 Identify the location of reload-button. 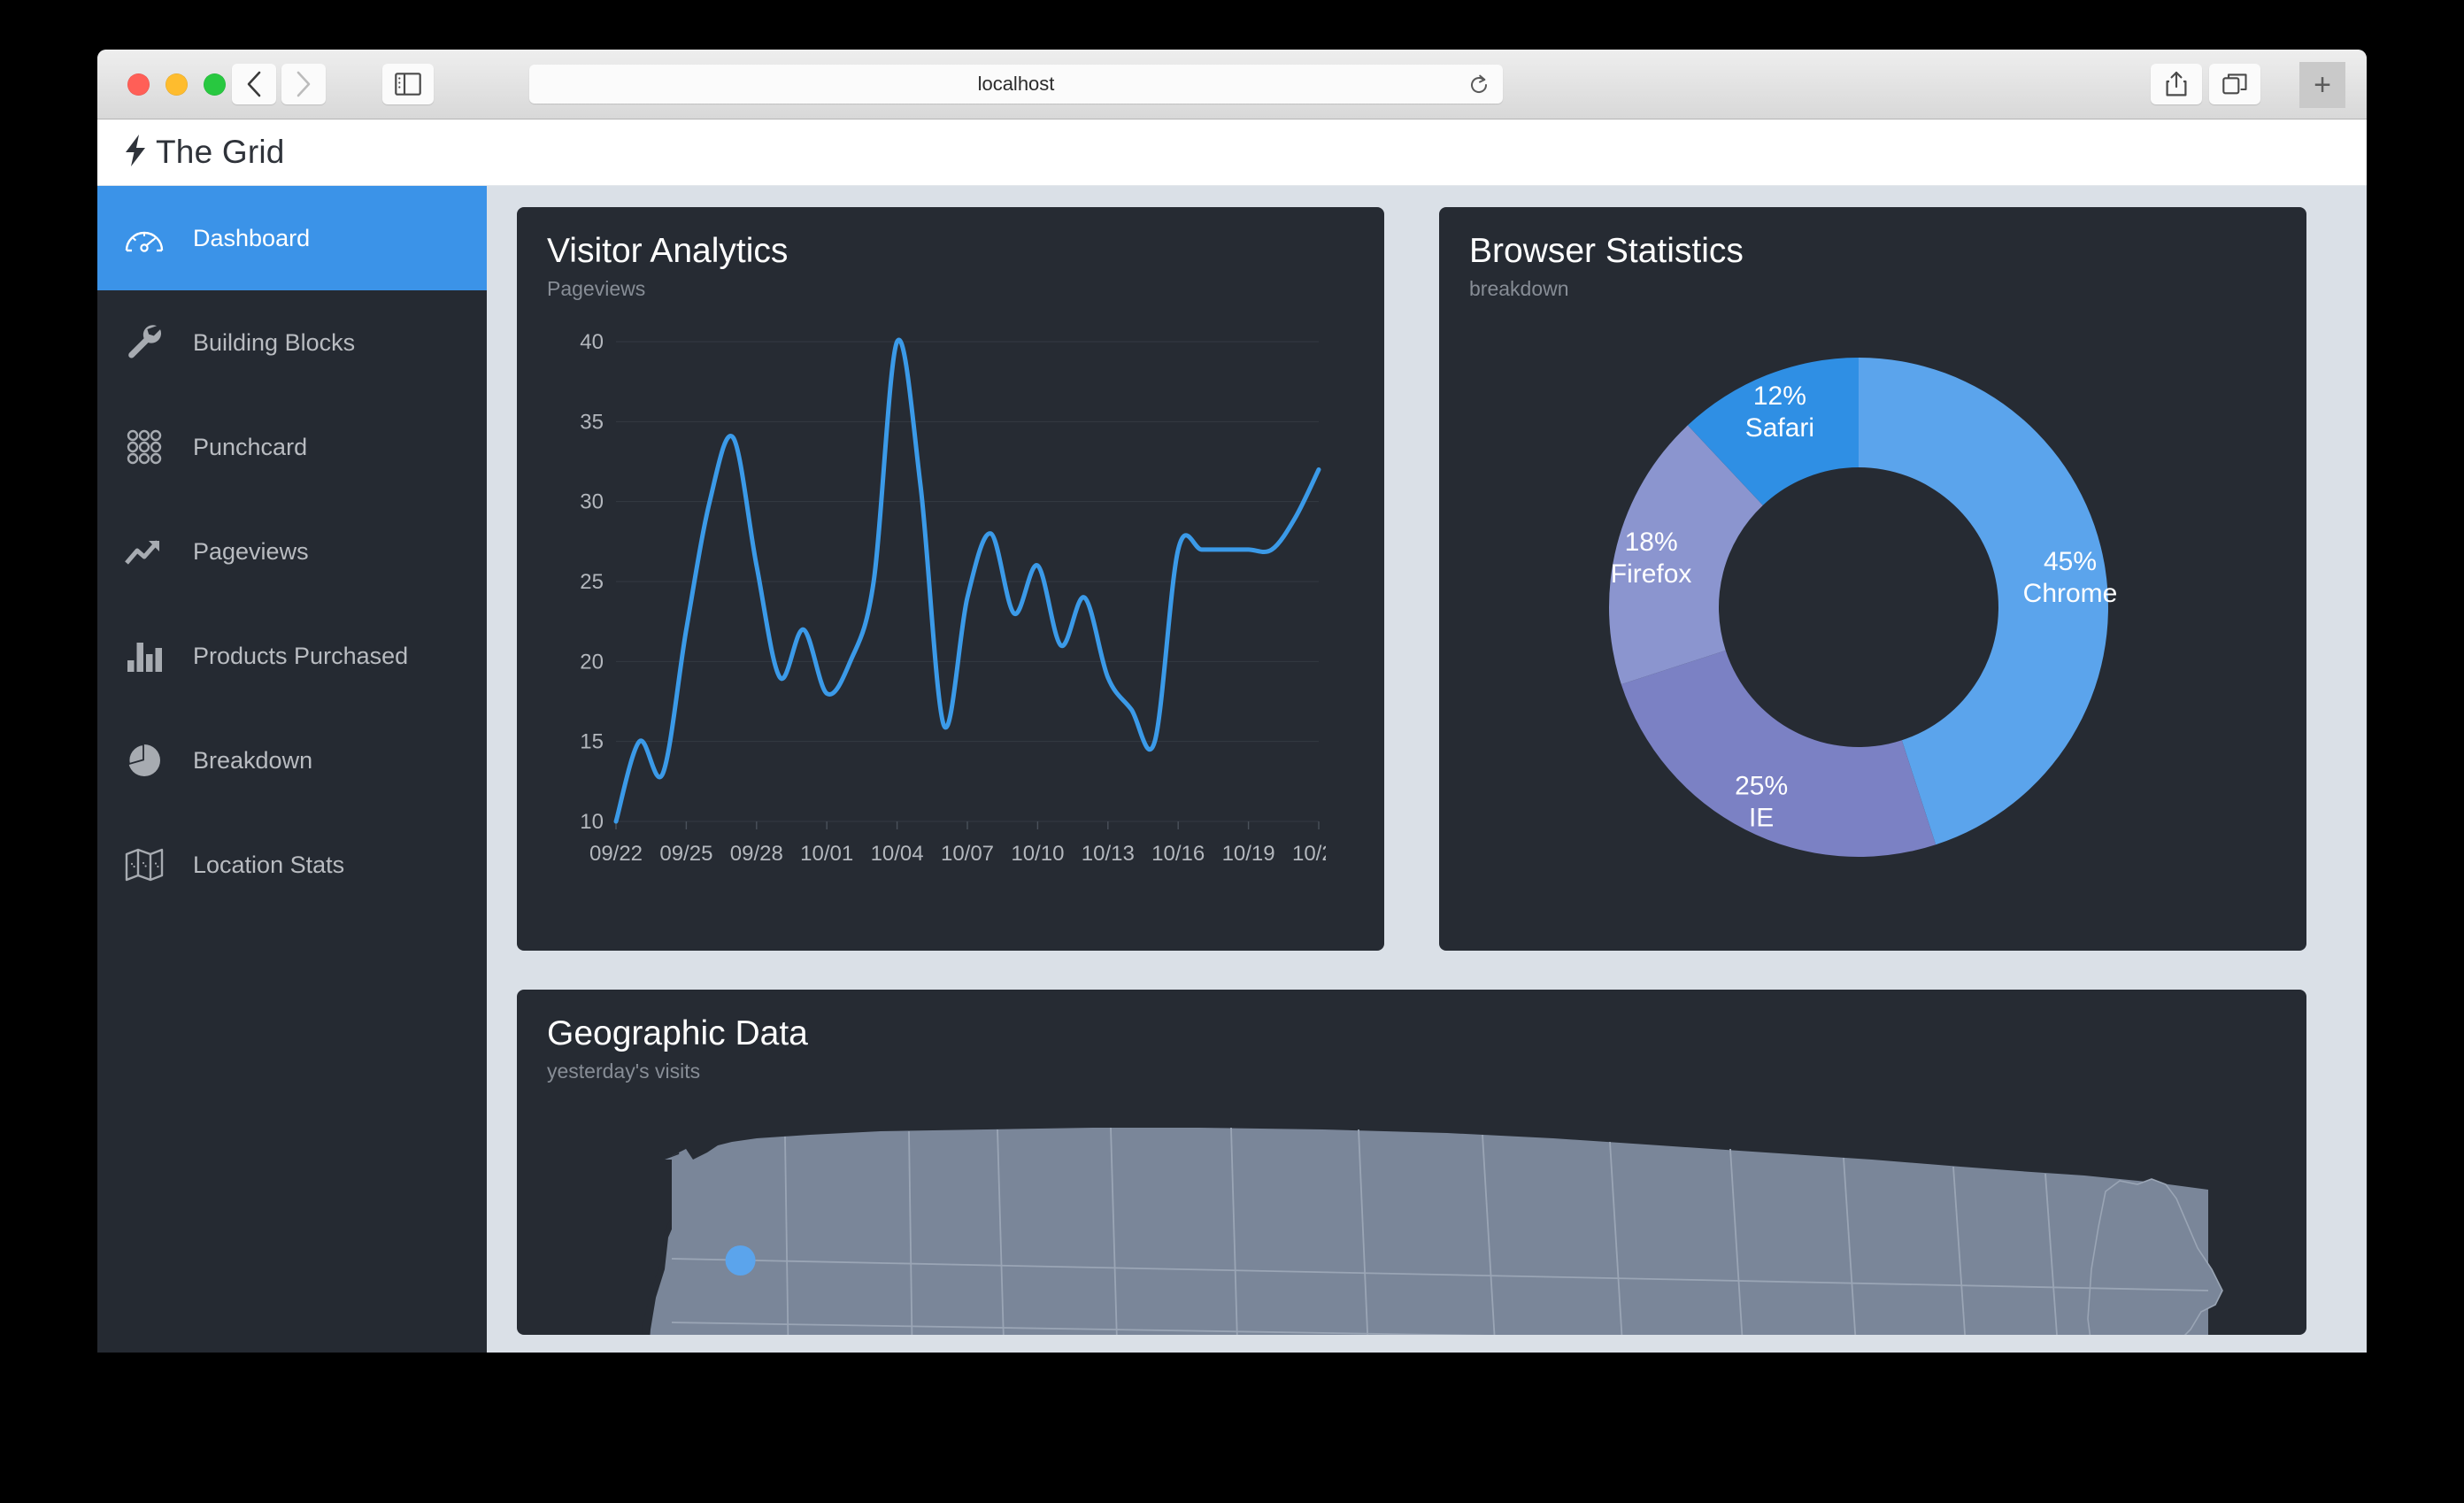
(1478, 87).